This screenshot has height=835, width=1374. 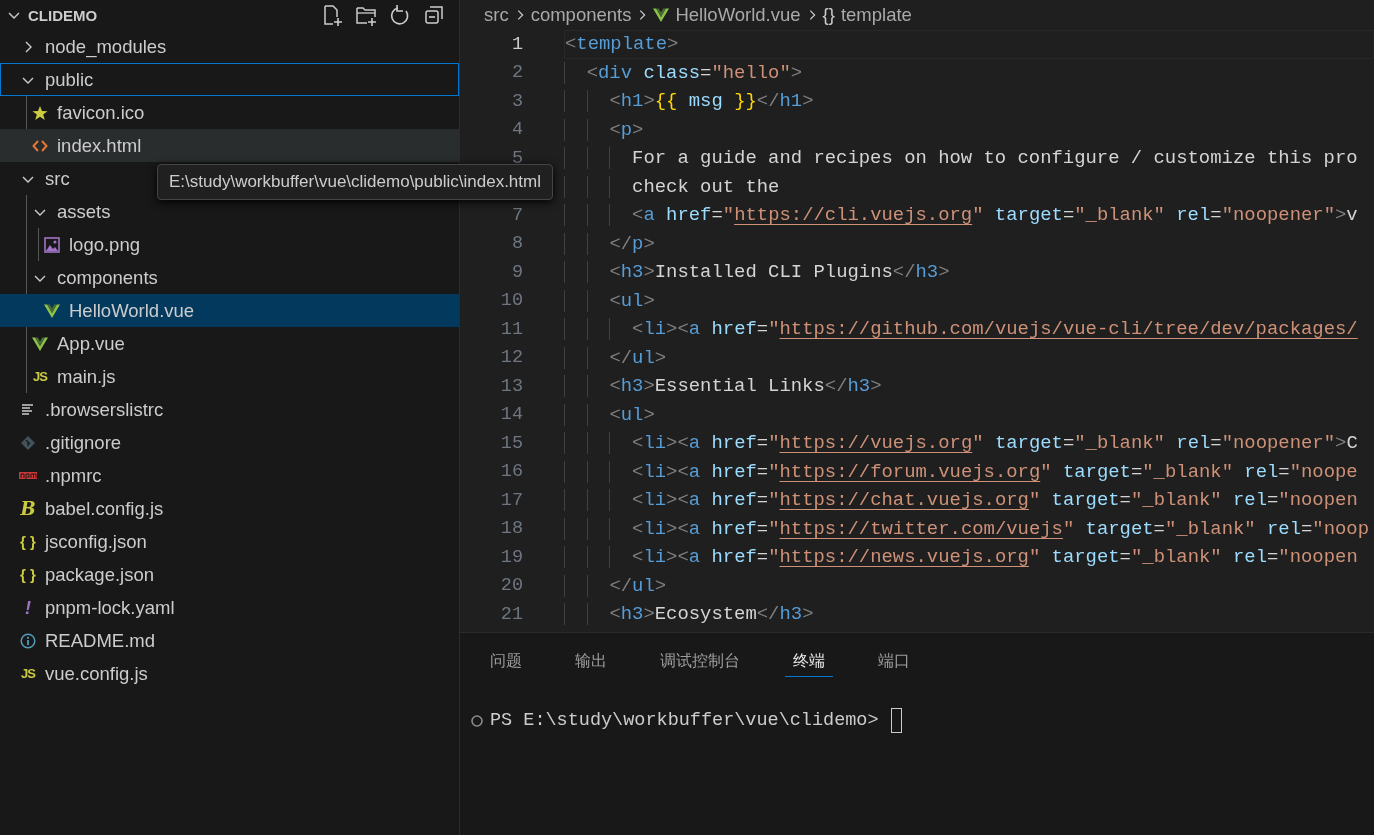 What do you see at coordinates (28, 442) in the screenshot?
I see `diamond-icon` at bounding box center [28, 442].